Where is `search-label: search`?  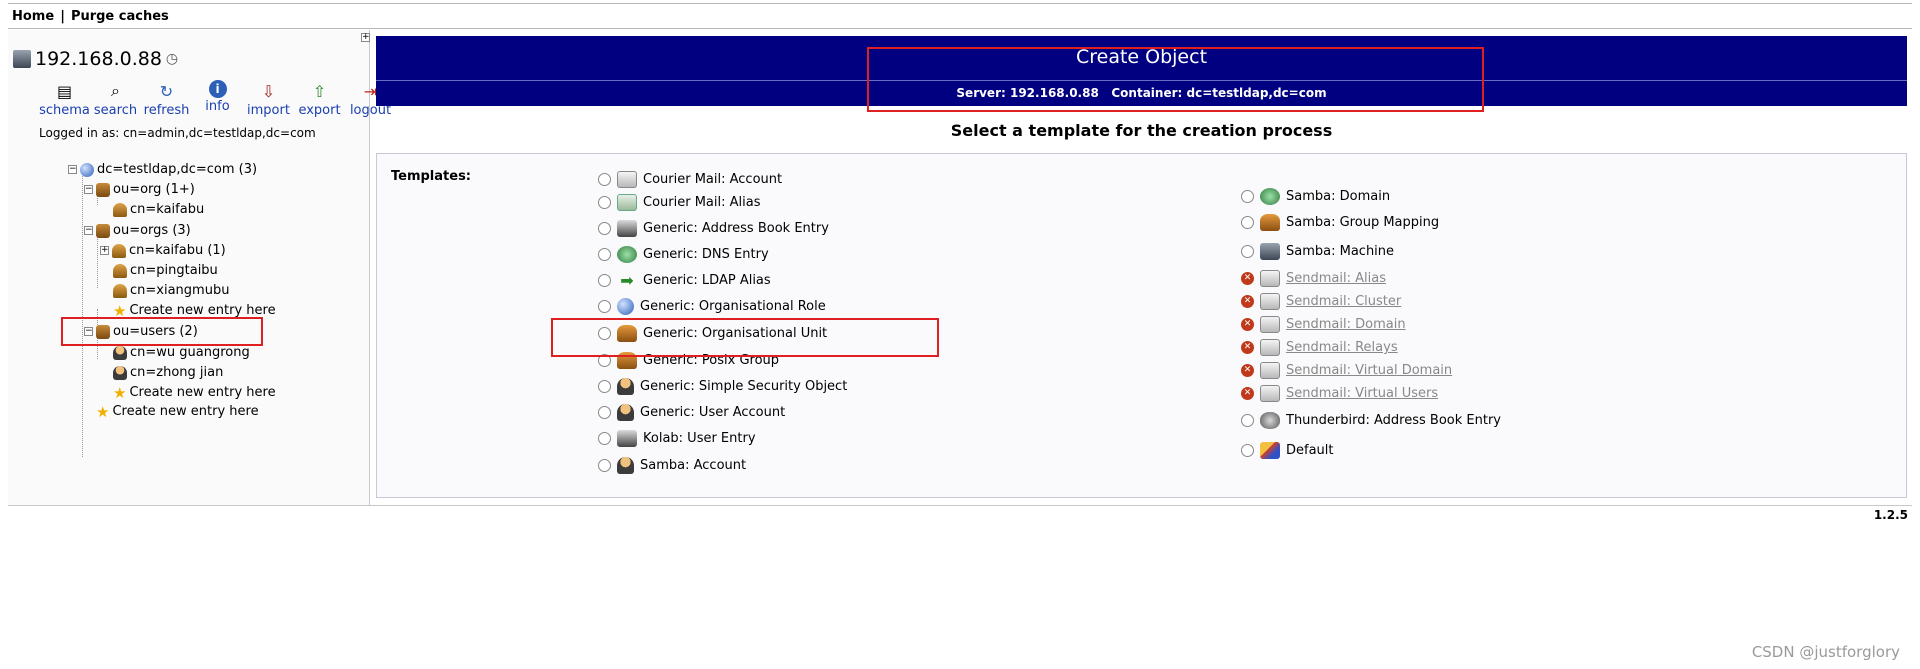 search-label: search is located at coordinates (115, 110).